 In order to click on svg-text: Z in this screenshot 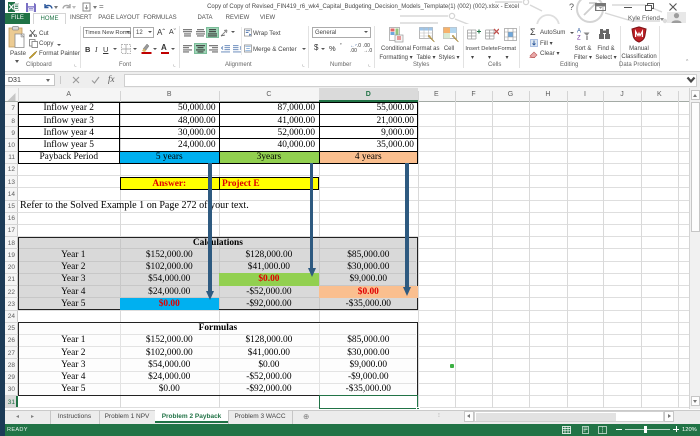, I will do `click(579, 39)`.